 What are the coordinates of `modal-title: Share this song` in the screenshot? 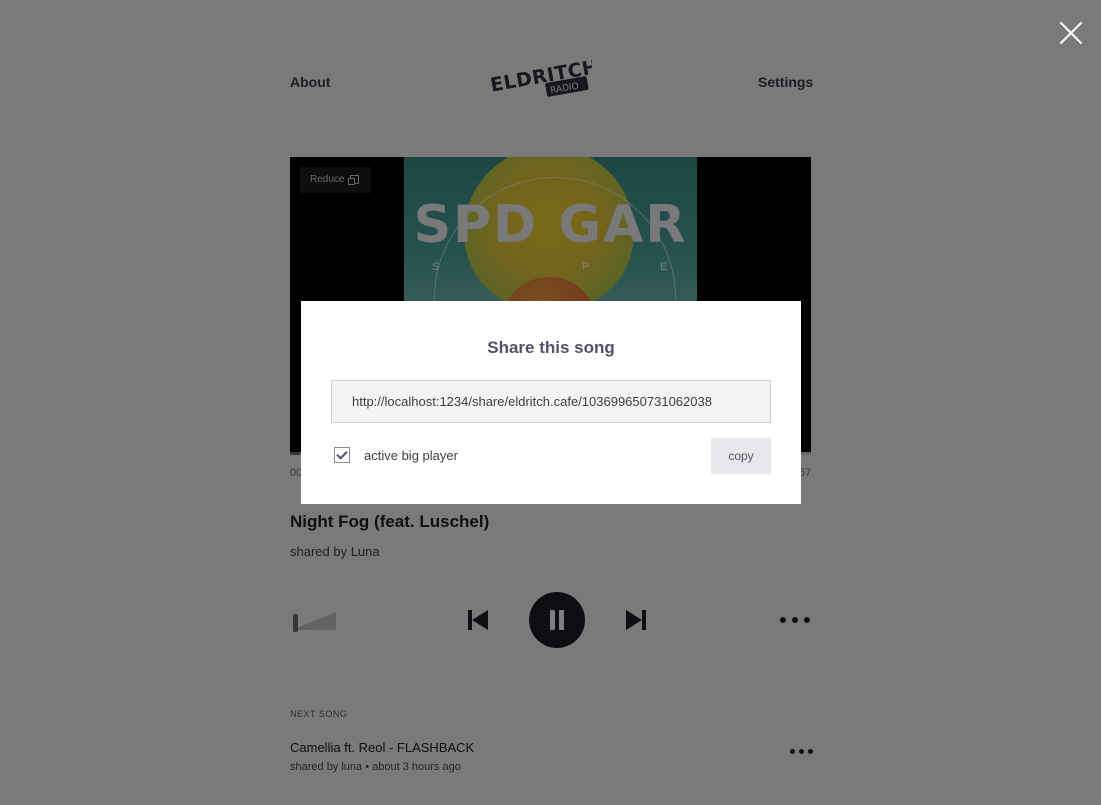 It's located at (551, 347).